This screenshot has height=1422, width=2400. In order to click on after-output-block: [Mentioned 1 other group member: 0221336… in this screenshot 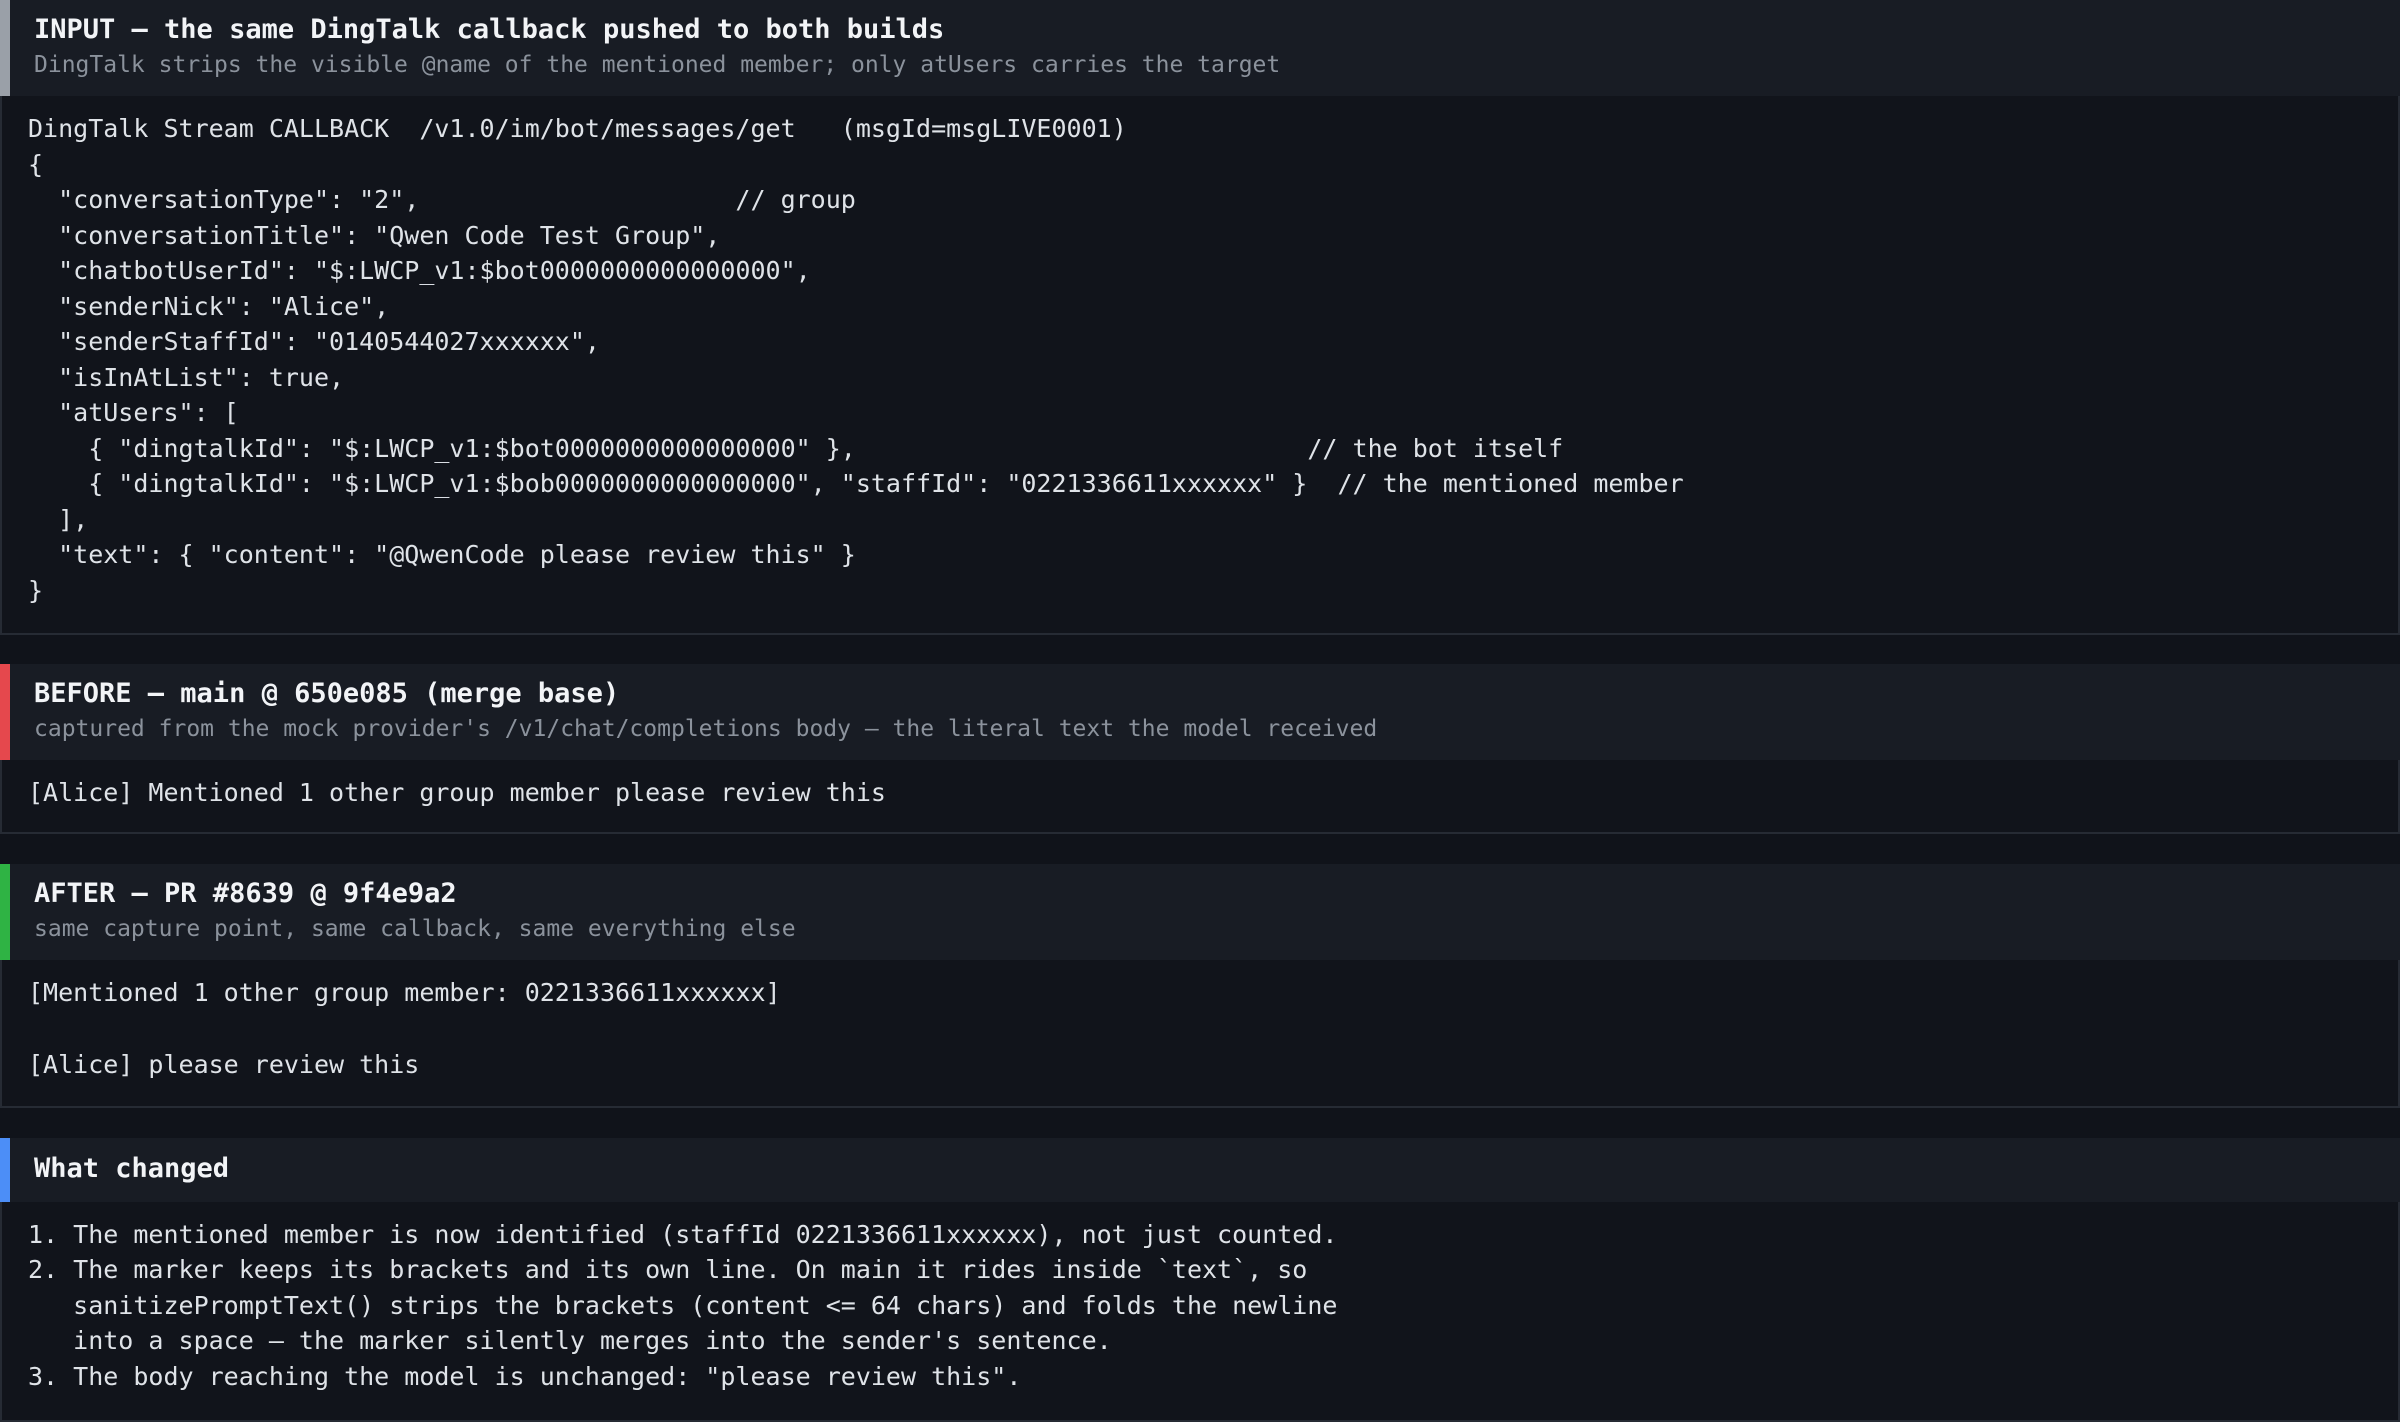, I will do `click(1200, 1034)`.